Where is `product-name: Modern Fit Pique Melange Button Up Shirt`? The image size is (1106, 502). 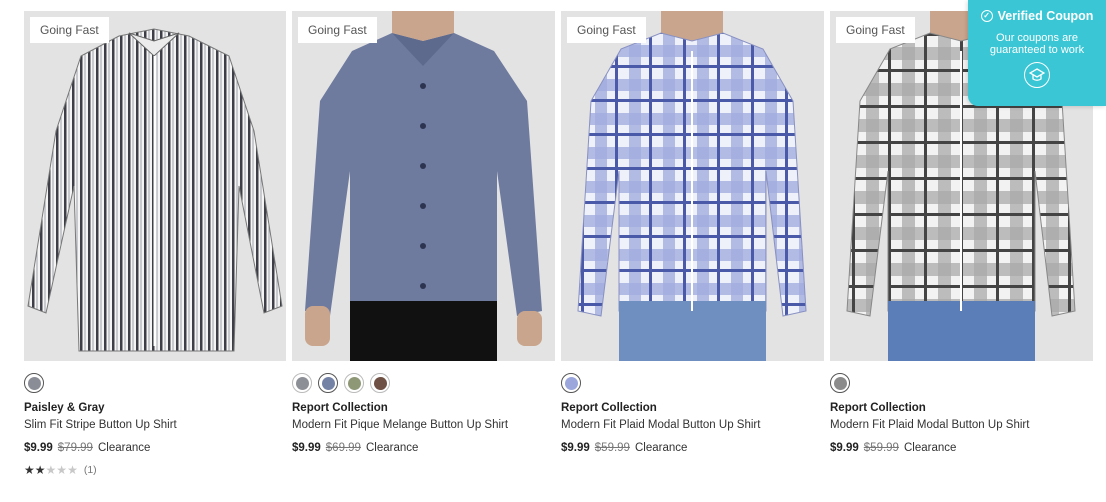
product-name: Modern Fit Pique Melange Button Up Shirt is located at coordinates (423, 425).